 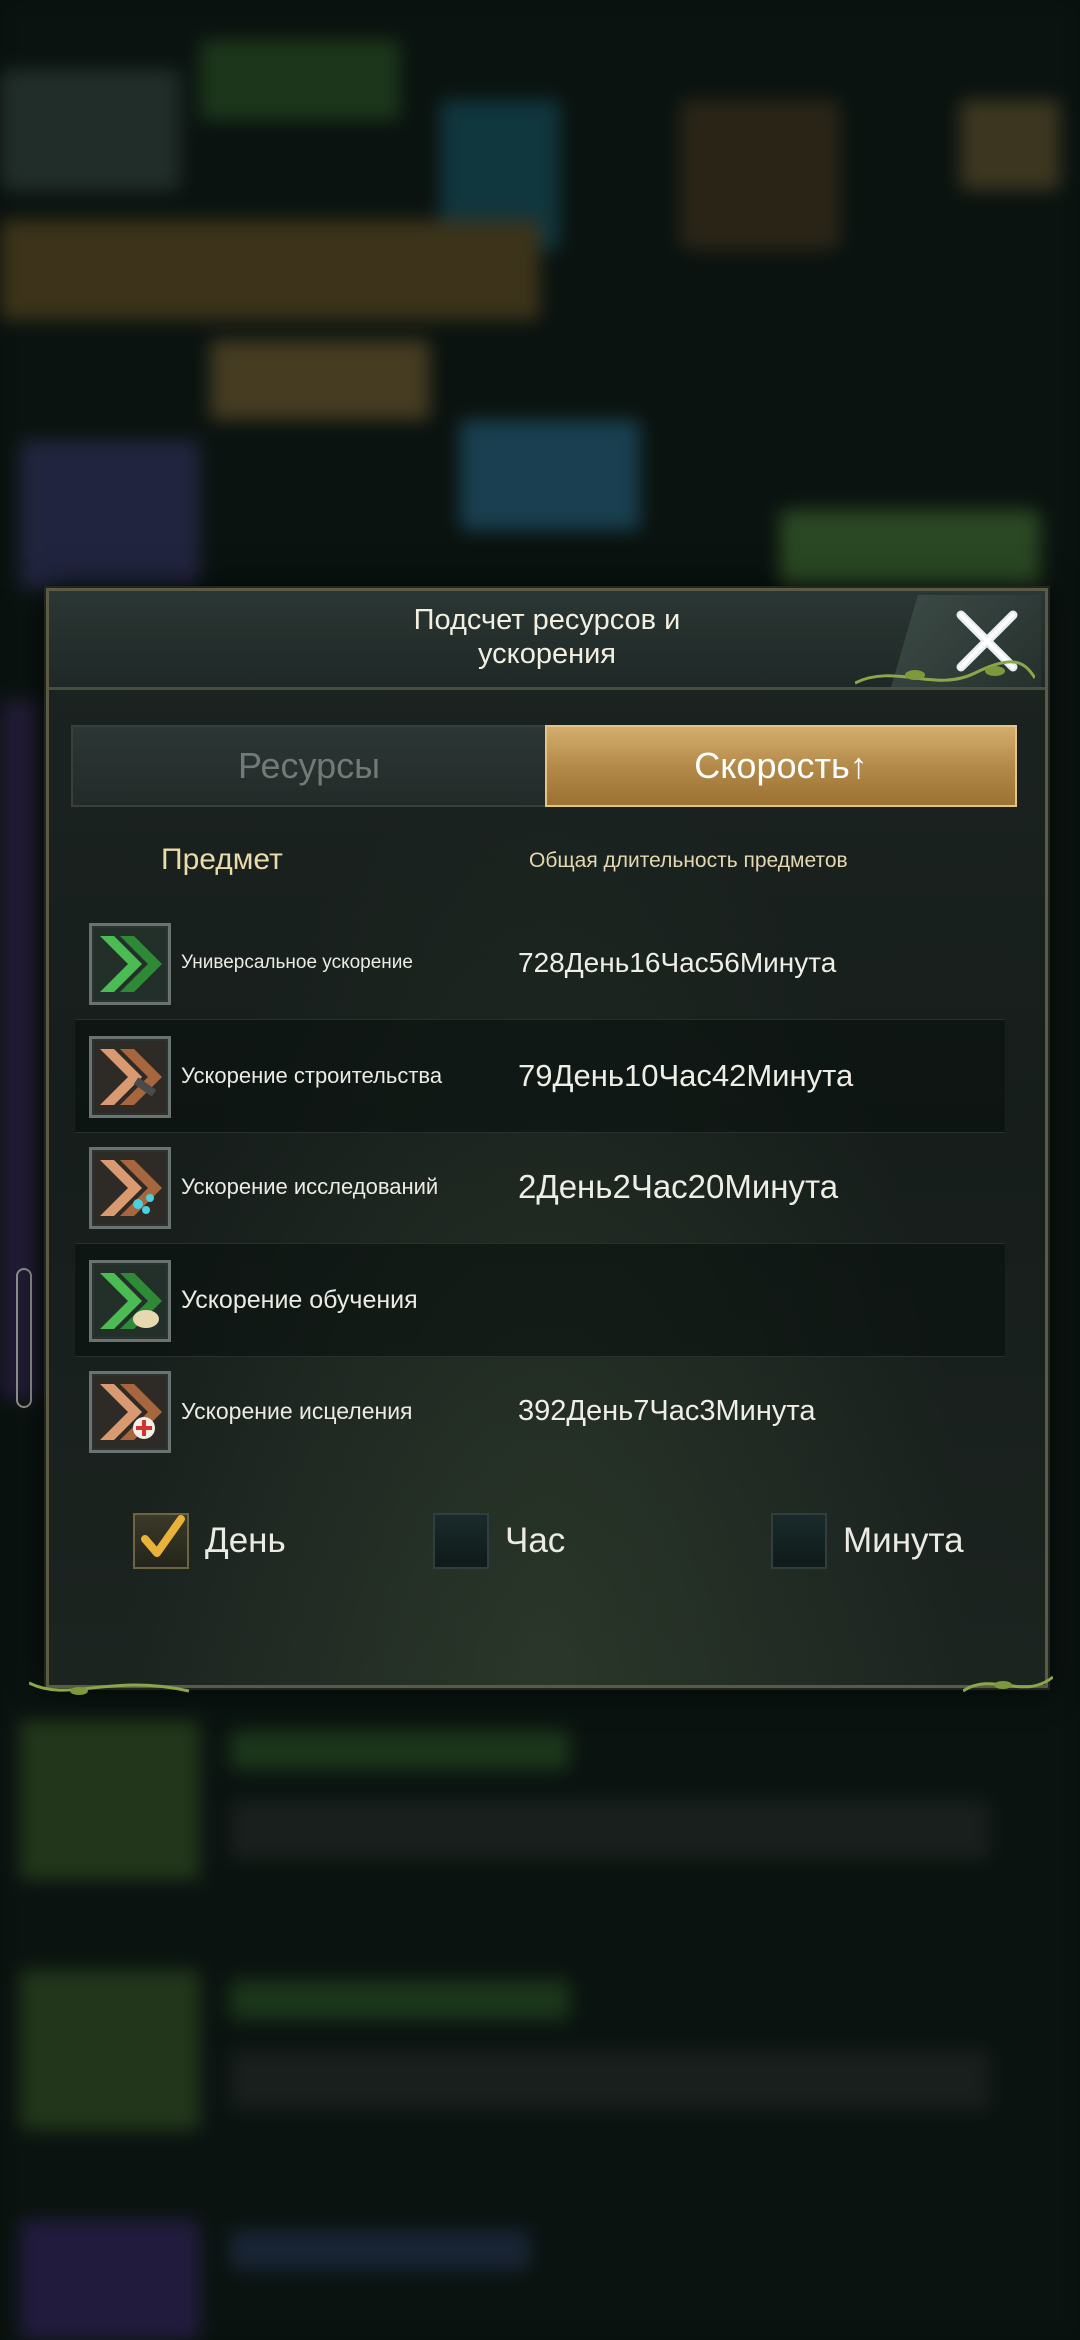 I want to click on construction-speedup-icon, so click(x=130, y=1077).